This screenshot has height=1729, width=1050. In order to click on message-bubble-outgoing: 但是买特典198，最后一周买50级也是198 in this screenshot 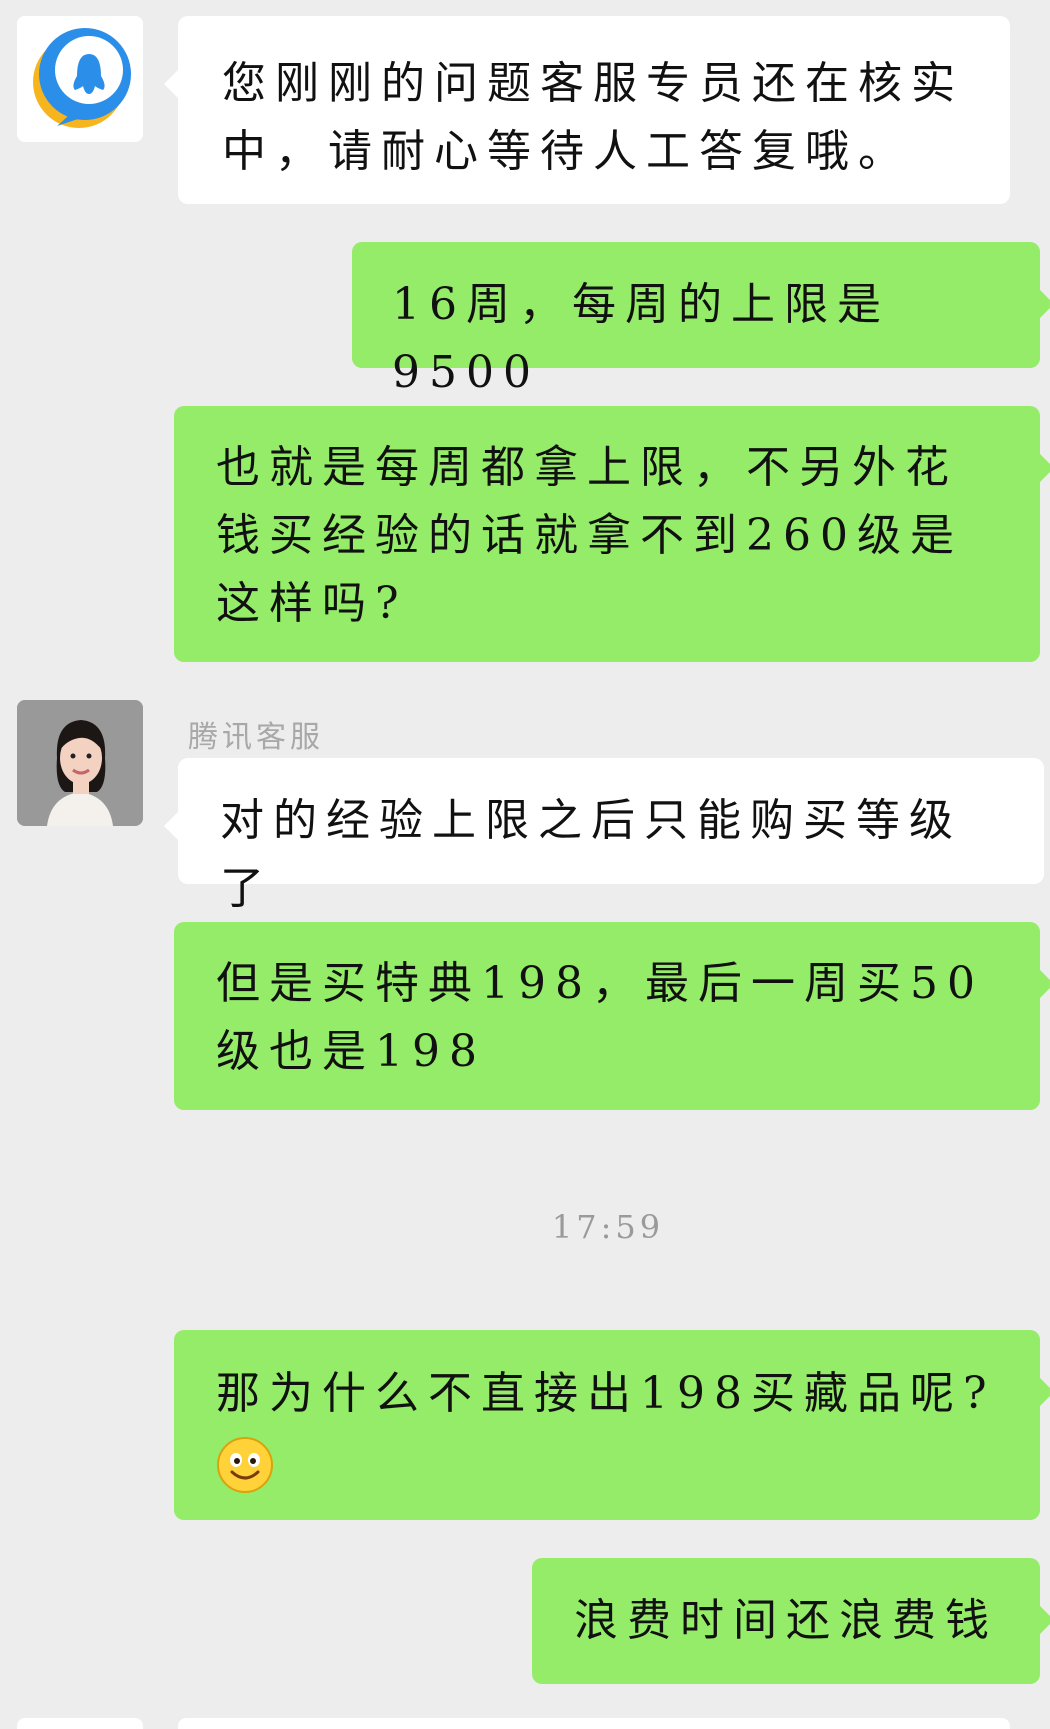, I will do `click(612, 1016)`.